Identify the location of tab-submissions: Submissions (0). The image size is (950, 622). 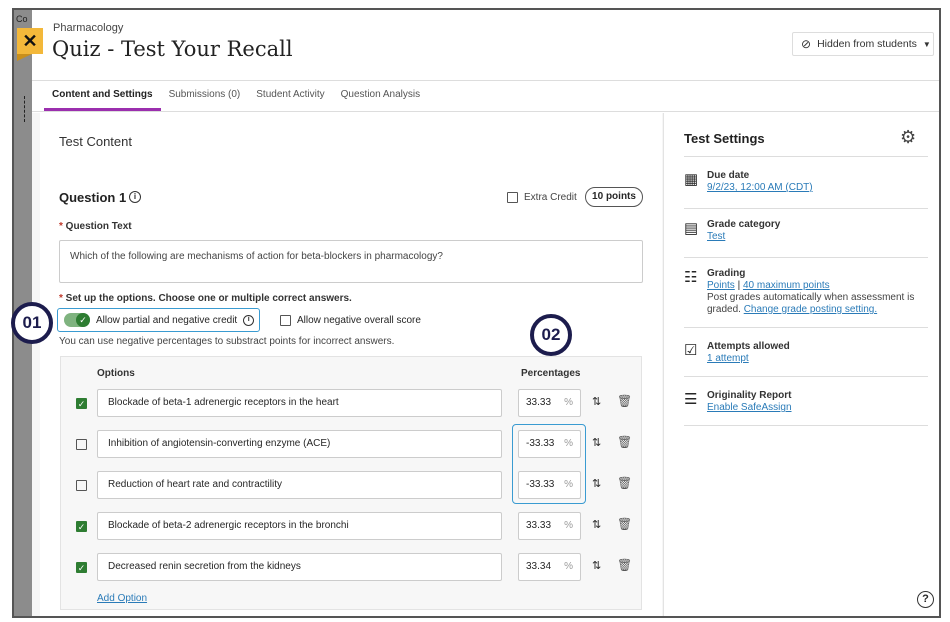
(205, 96).